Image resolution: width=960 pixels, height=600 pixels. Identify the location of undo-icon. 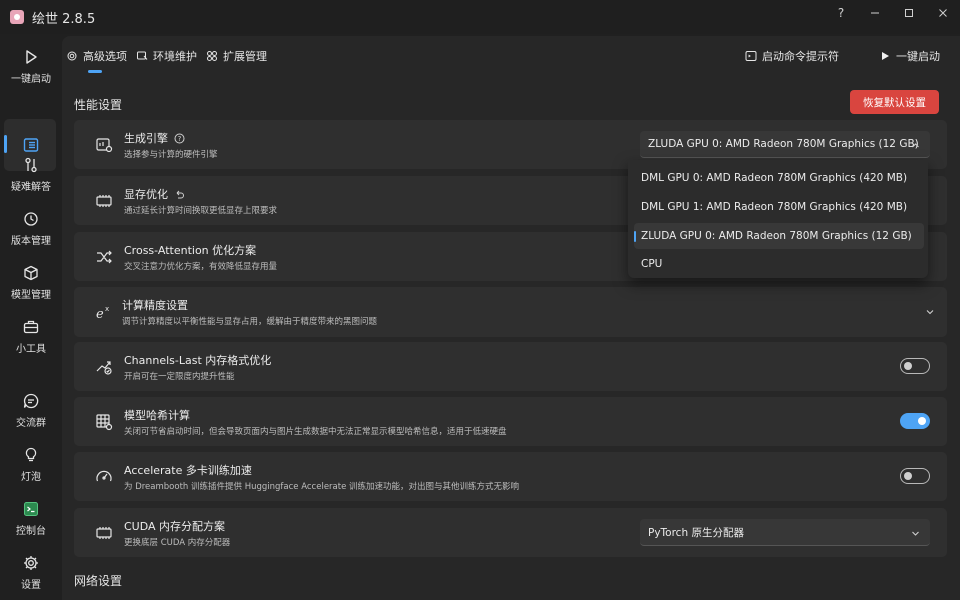
(179, 194).